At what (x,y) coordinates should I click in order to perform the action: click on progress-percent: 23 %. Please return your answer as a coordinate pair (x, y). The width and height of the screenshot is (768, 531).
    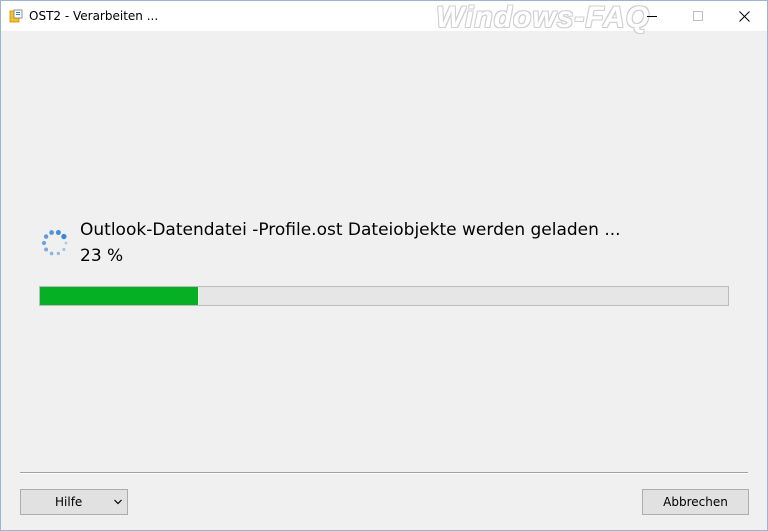
    Looking at the image, I should click on (102, 256).